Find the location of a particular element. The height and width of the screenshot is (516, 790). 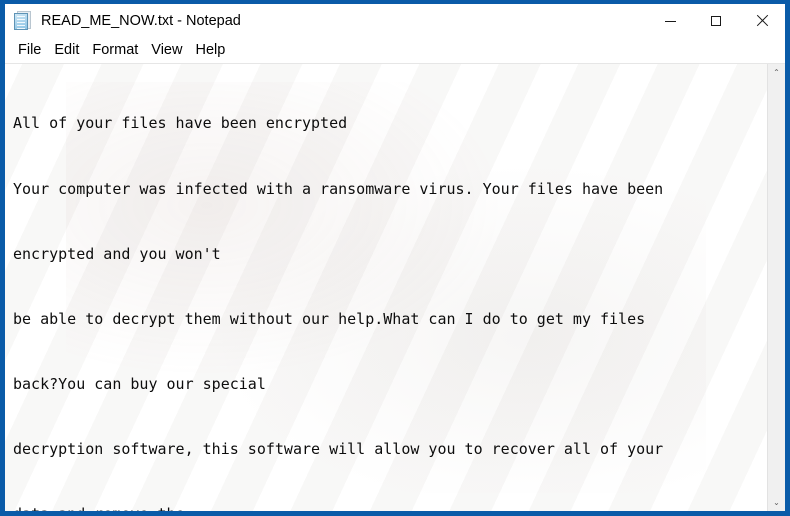

minimize-icon is located at coordinates (670, 21).